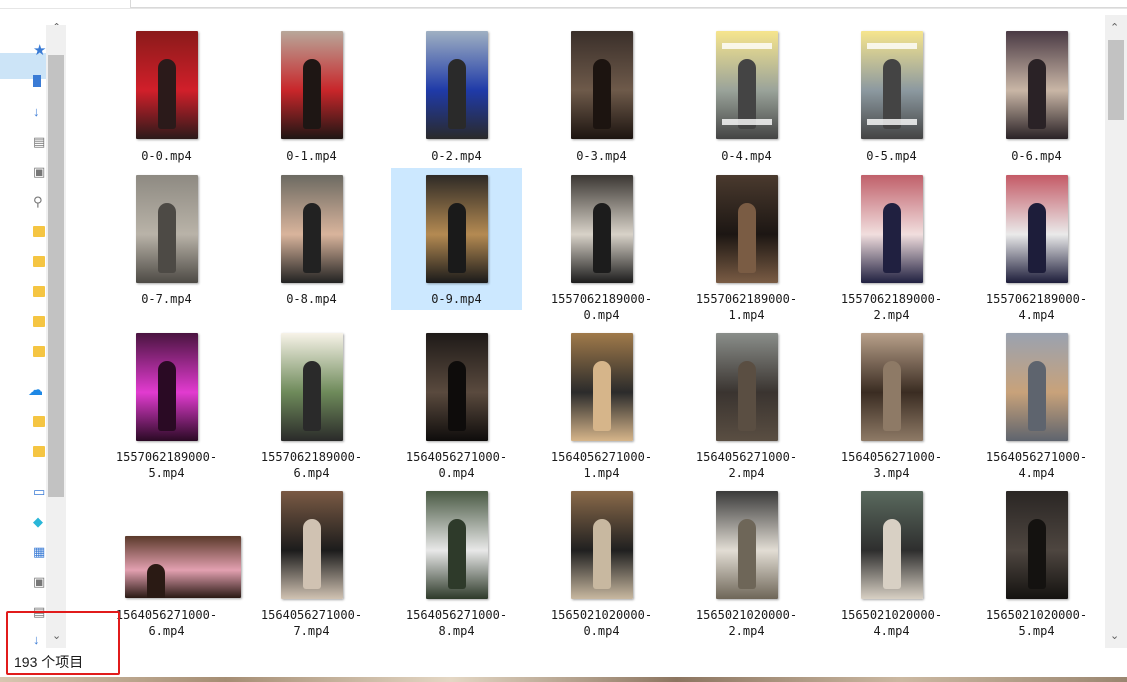 This screenshot has height=682, width=1127. I want to click on file-name: 1564056271000- 4.mp4, so click(1036, 465).